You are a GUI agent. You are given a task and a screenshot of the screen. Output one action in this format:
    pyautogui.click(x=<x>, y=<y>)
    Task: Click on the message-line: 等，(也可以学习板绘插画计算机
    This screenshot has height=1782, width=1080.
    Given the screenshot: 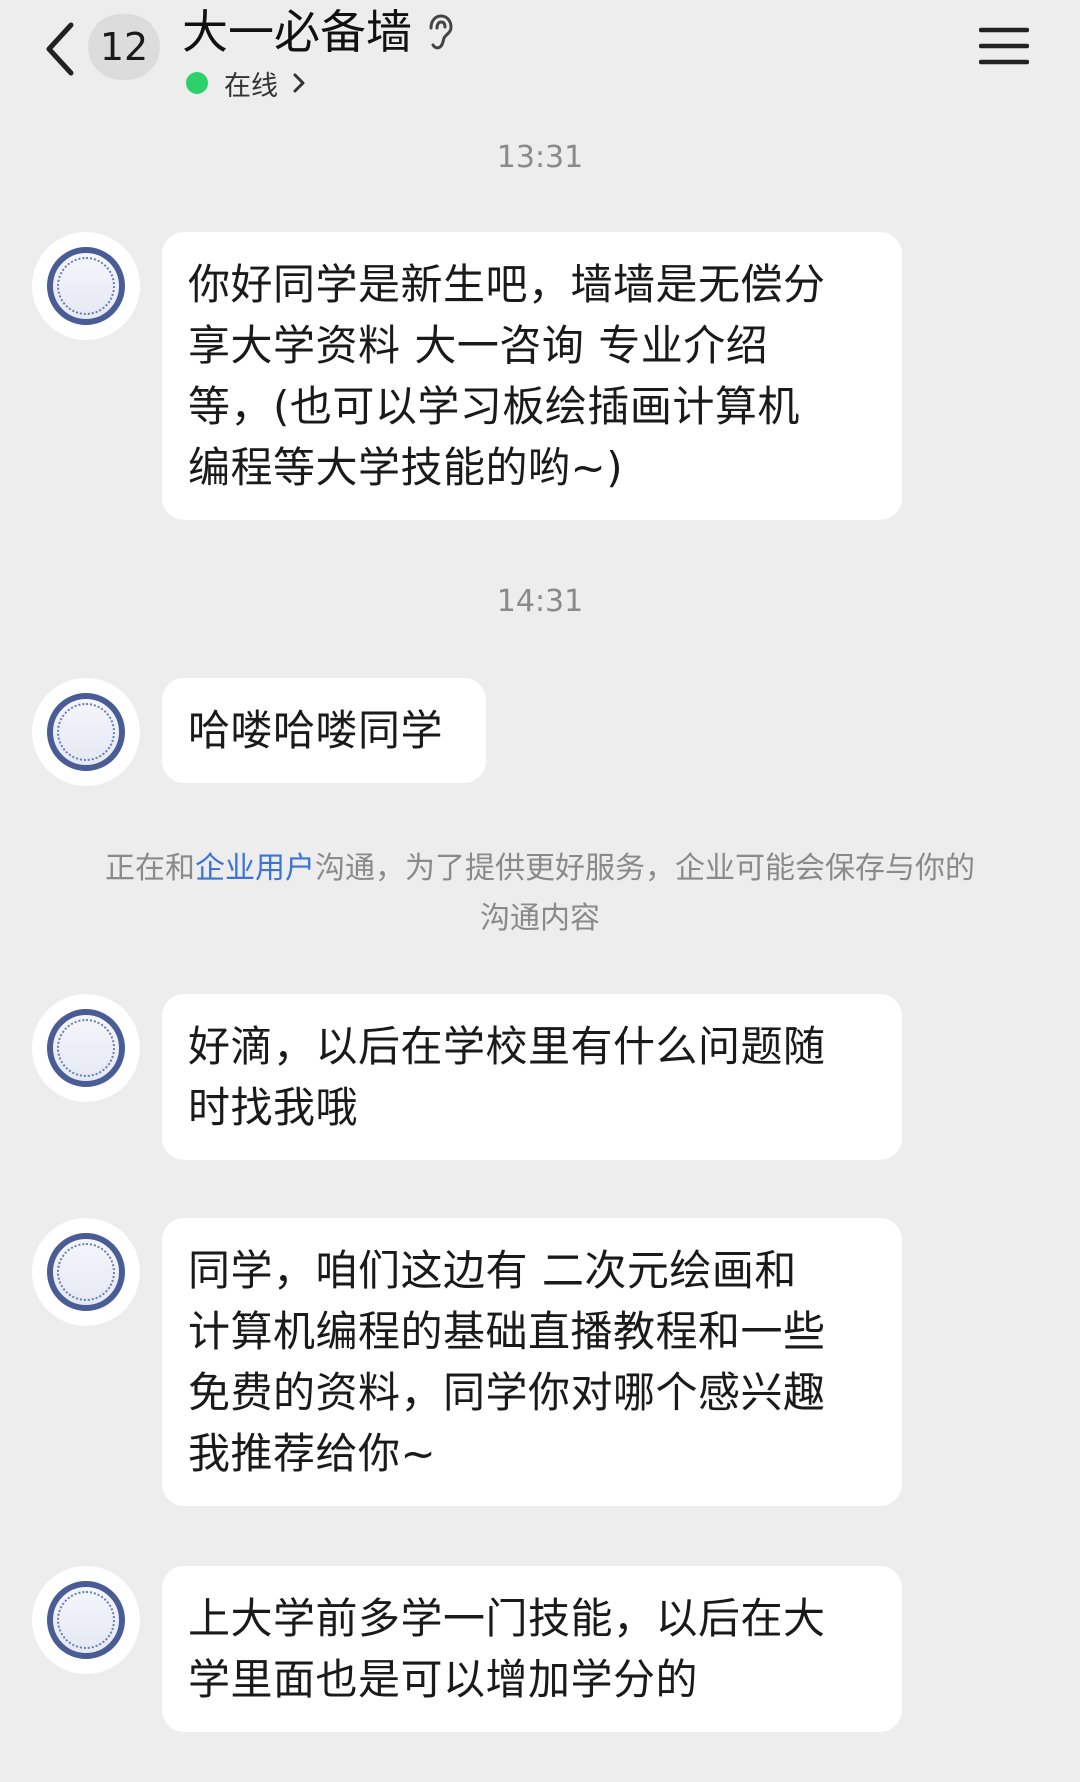 What is the action you would take?
    pyautogui.click(x=494, y=406)
    